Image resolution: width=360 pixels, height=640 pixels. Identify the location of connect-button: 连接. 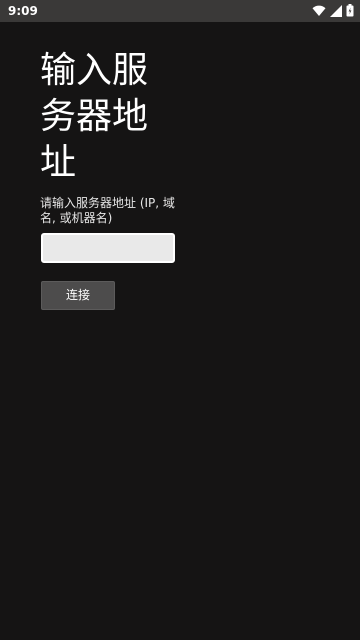
(78, 295).